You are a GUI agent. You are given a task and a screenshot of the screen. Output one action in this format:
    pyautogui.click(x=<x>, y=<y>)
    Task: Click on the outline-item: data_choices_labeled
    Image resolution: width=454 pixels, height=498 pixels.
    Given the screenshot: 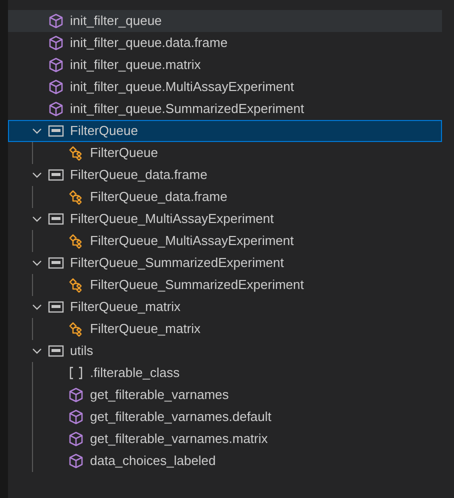 What is the action you would take?
    pyautogui.click(x=225, y=461)
    